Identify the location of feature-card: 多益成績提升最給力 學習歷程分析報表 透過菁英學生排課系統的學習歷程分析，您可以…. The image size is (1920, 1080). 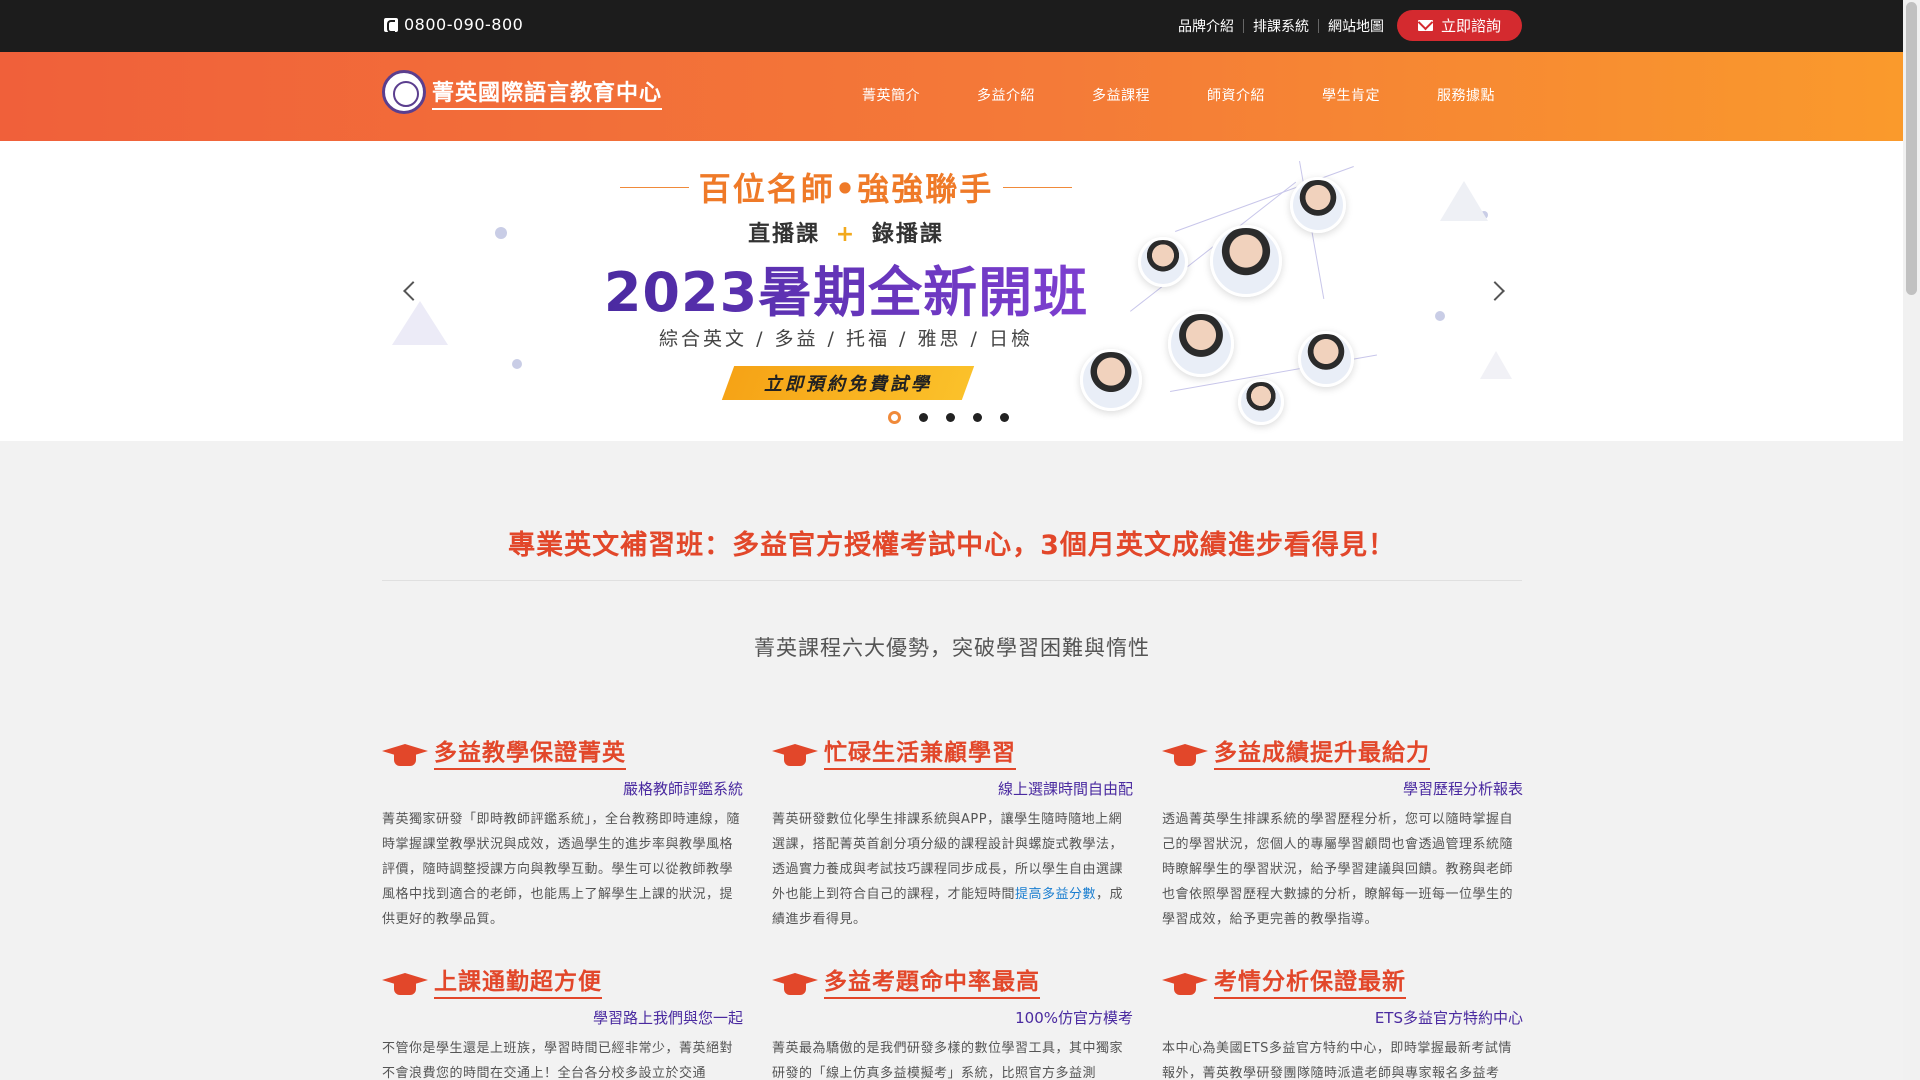
(1342, 835).